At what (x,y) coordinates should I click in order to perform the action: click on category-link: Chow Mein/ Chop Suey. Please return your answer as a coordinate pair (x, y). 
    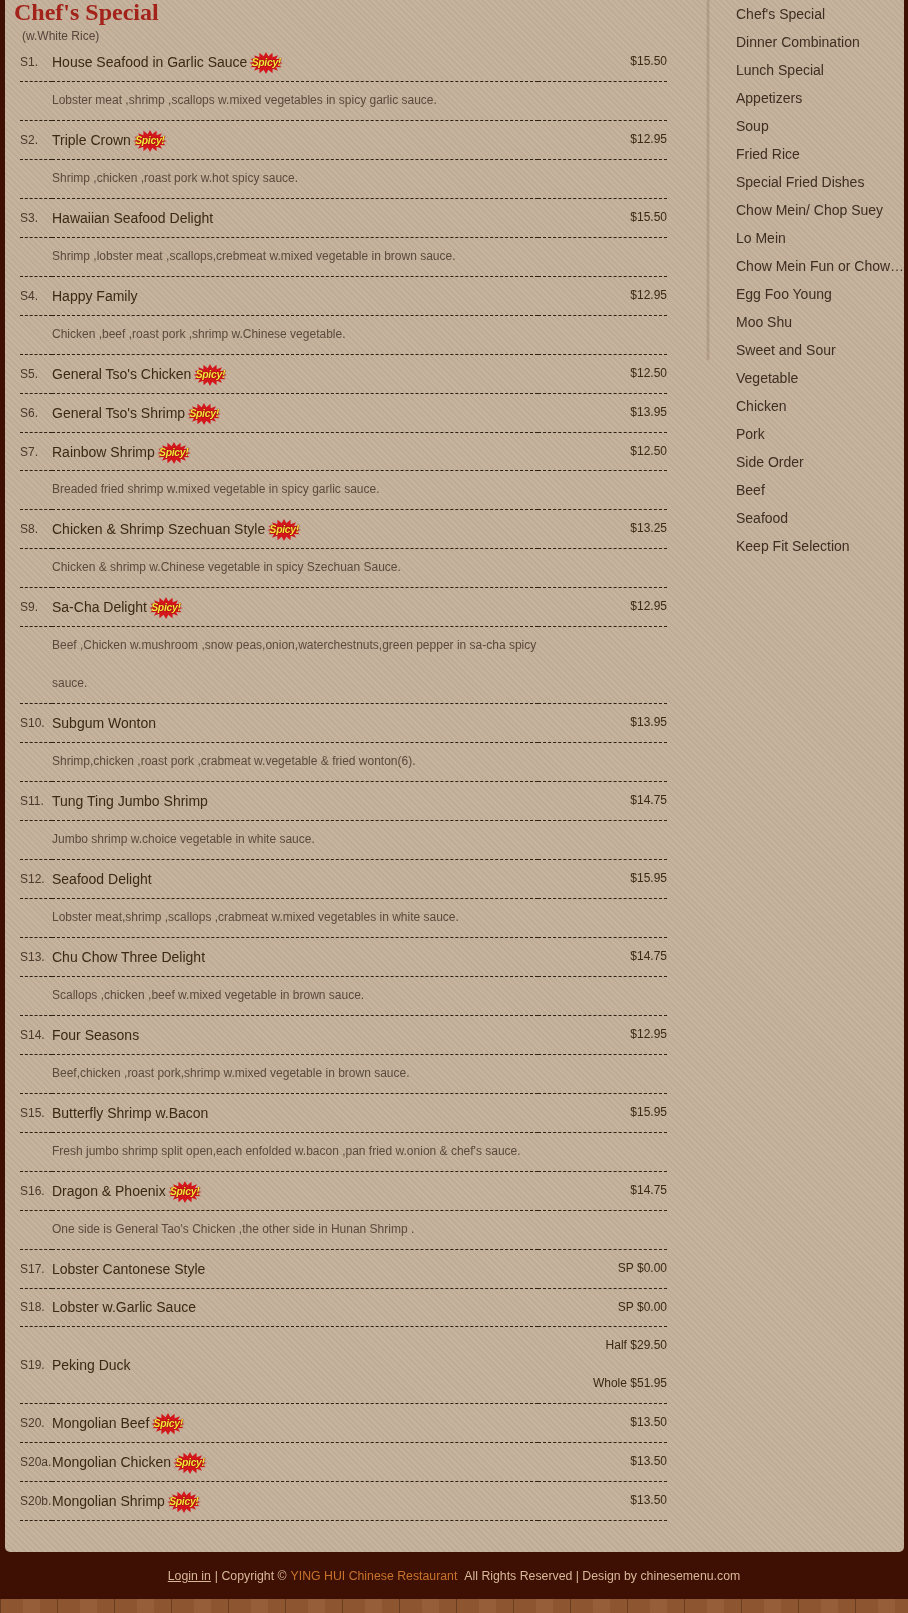
    Looking at the image, I should click on (810, 210).